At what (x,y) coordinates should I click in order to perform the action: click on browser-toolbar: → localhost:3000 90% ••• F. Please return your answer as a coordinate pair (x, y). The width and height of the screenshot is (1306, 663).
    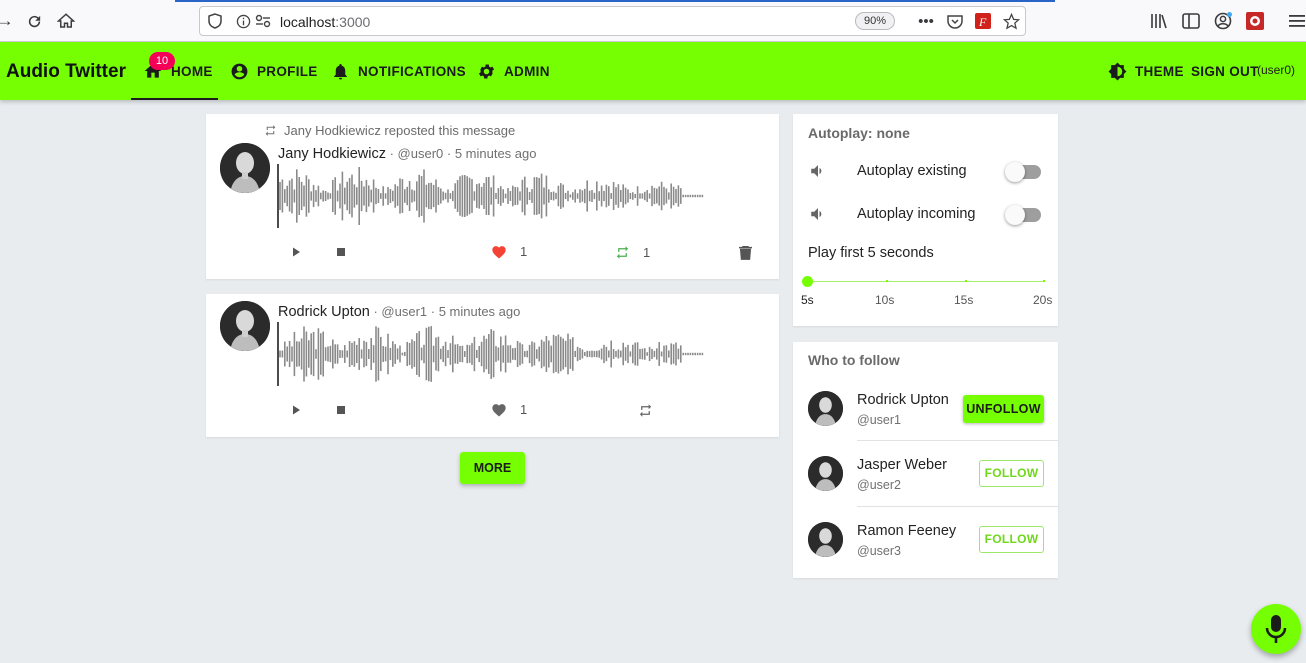
    Looking at the image, I should click on (653, 21).